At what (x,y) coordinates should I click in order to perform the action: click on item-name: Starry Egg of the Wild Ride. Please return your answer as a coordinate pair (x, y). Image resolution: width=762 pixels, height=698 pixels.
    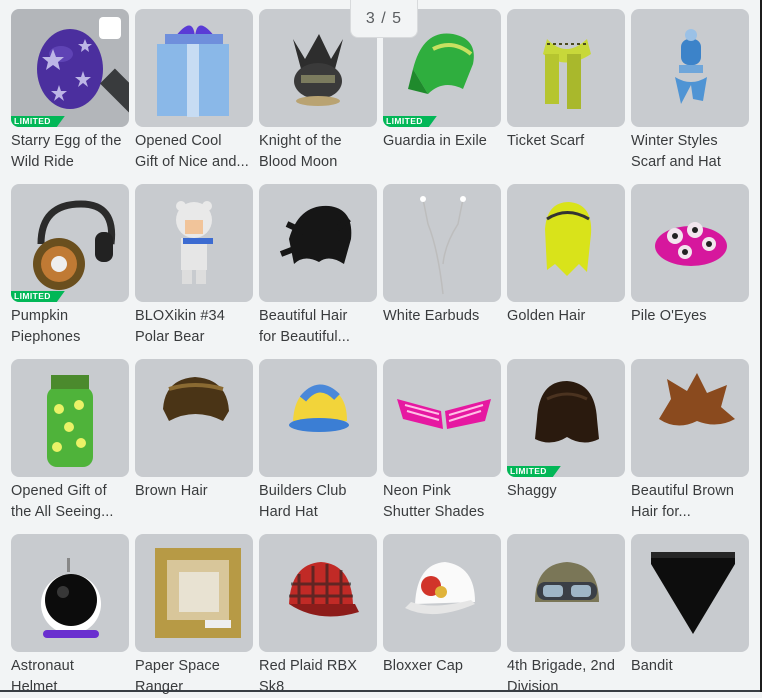
    Looking at the image, I should click on (73, 152).